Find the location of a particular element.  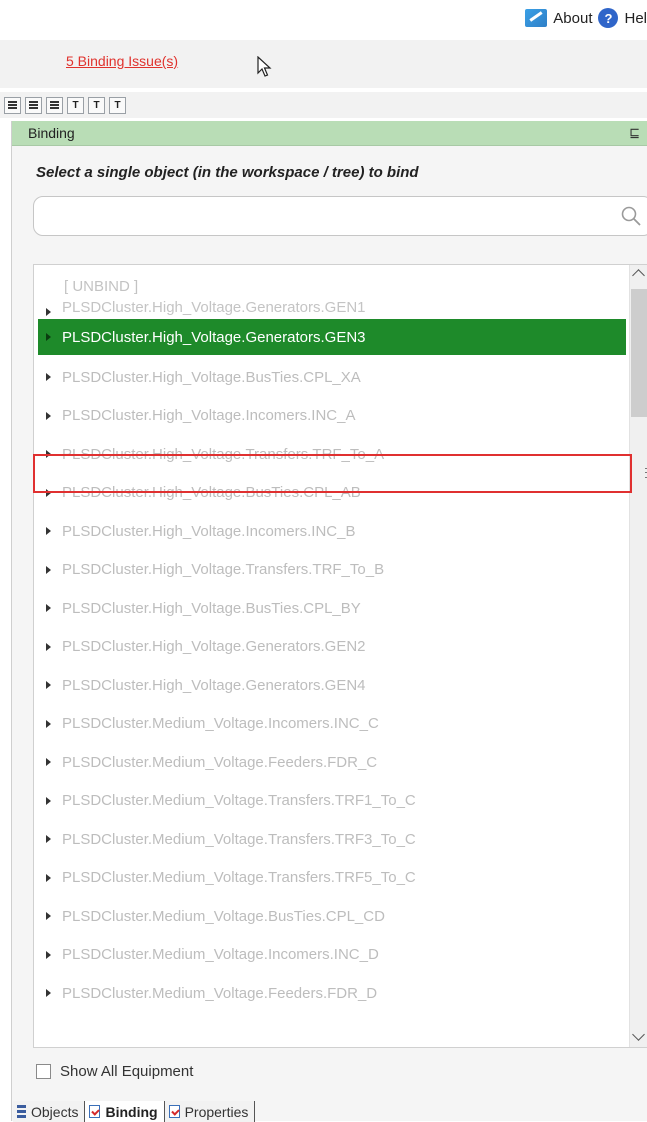

list-item: PLSDCluster.High_Voltage.Generators.GEN4 is located at coordinates (331, 685).